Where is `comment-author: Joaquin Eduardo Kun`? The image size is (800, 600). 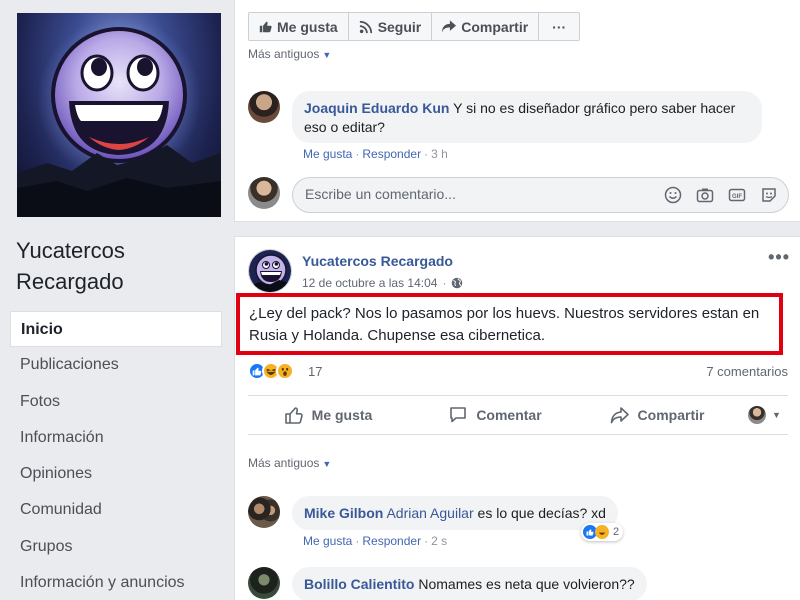
comment-author: Joaquin Eduardo Kun is located at coordinates (376, 108).